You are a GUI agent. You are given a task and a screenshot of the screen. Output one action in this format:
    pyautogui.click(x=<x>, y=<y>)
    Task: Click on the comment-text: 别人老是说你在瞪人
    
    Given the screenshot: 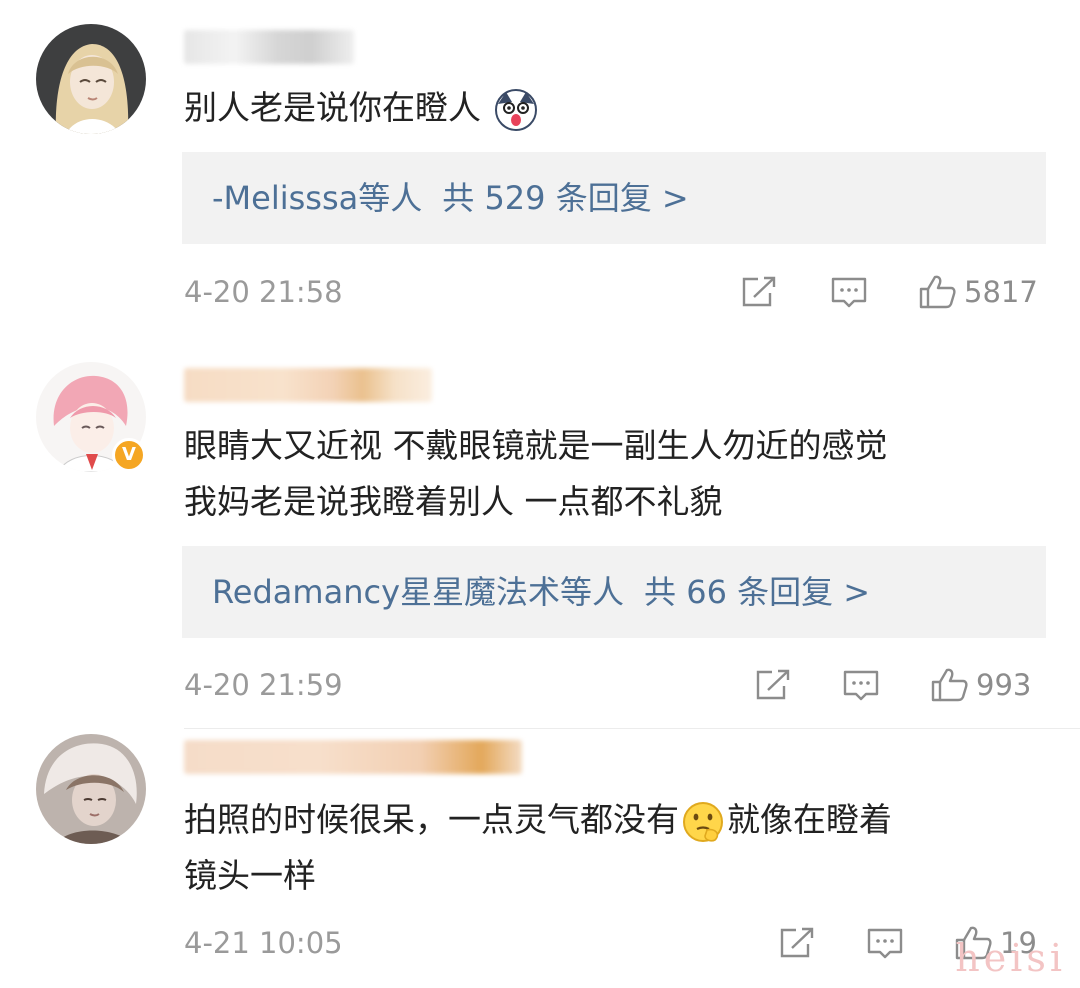 What is the action you would take?
    pyautogui.click(x=619, y=108)
    